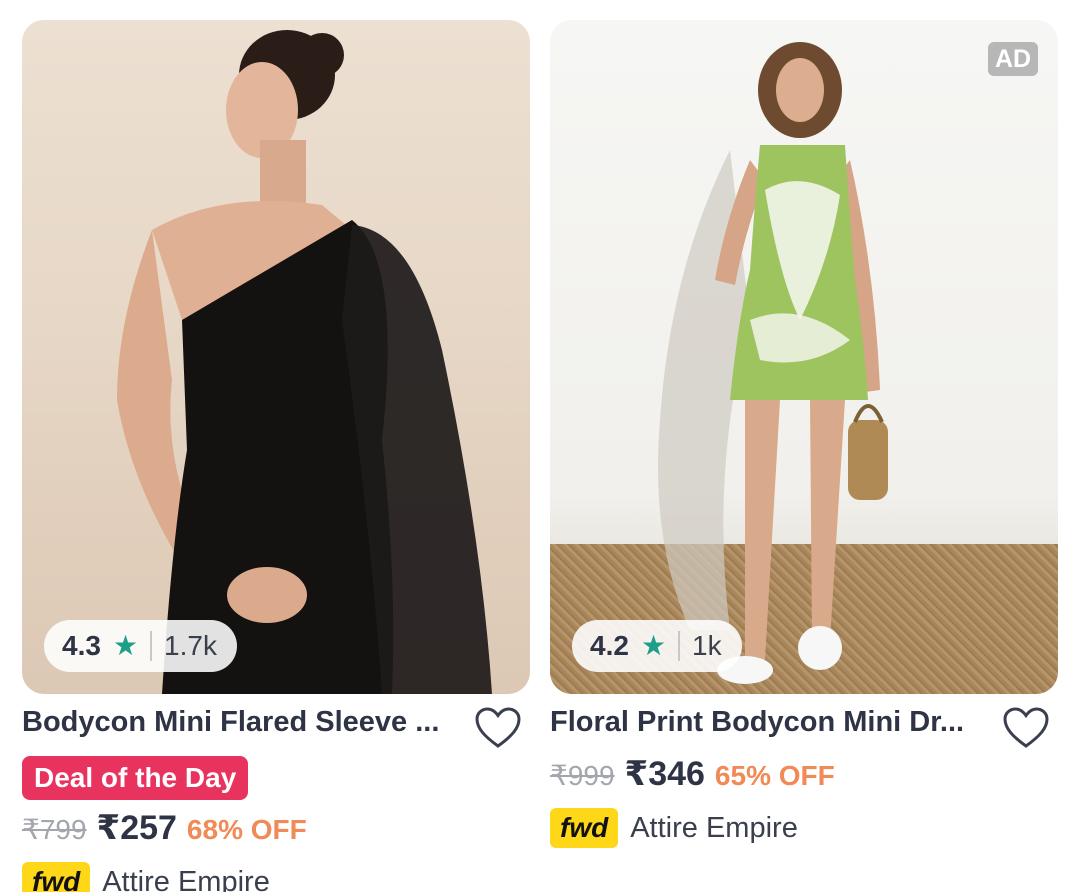 This screenshot has height=892, width=1079. Describe the element at coordinates (135, 778) in the screenshot. I see `deal-of-the-day-badge: Deal of the Day` at that location.